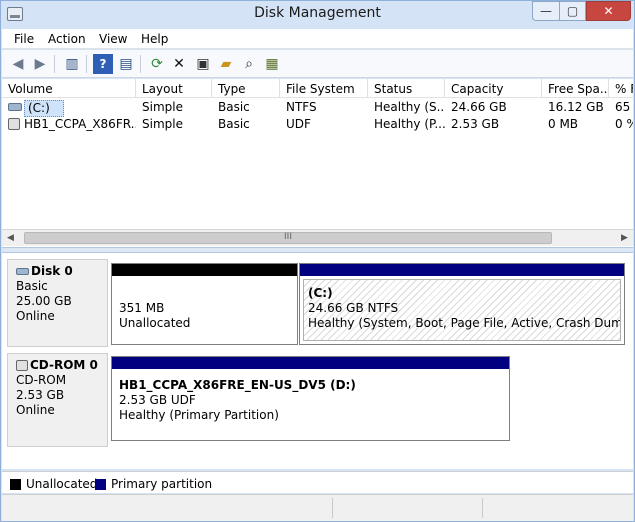  Describe the element at coordinates (52, 271) in the screenshot. I see `disk-0-name: Disk 0` at that location.